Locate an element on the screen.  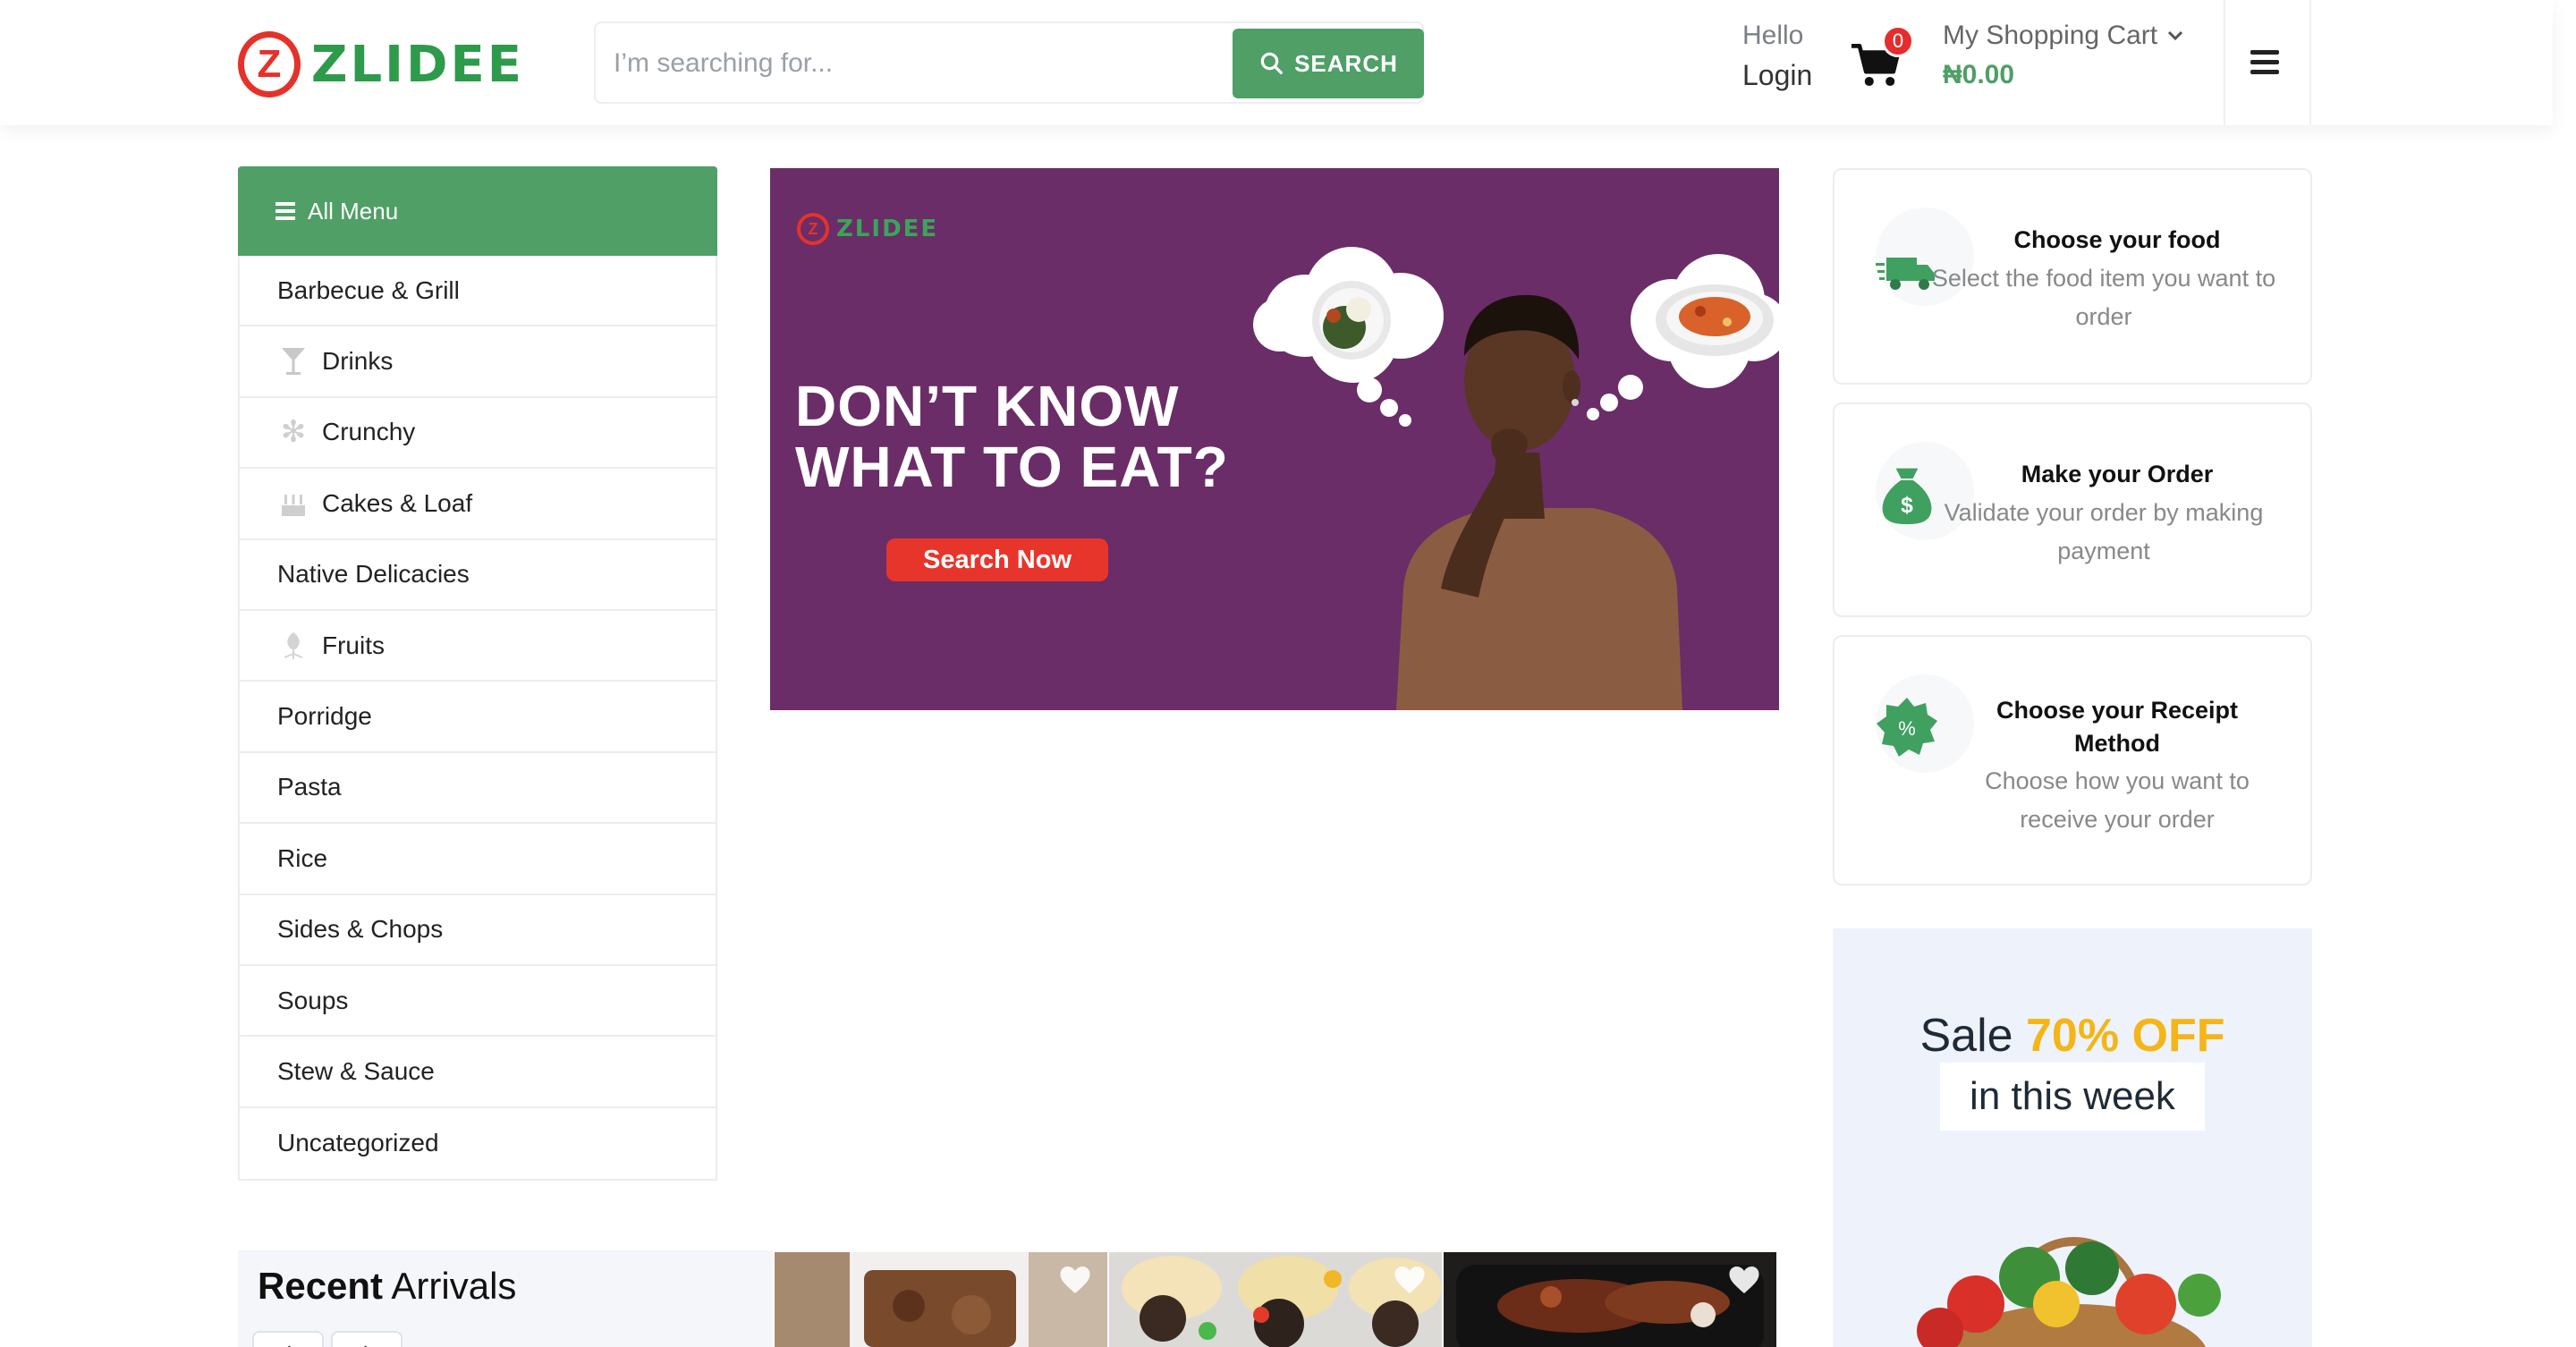
menu-item-label: Porridge is located at coordinates (324, 716).